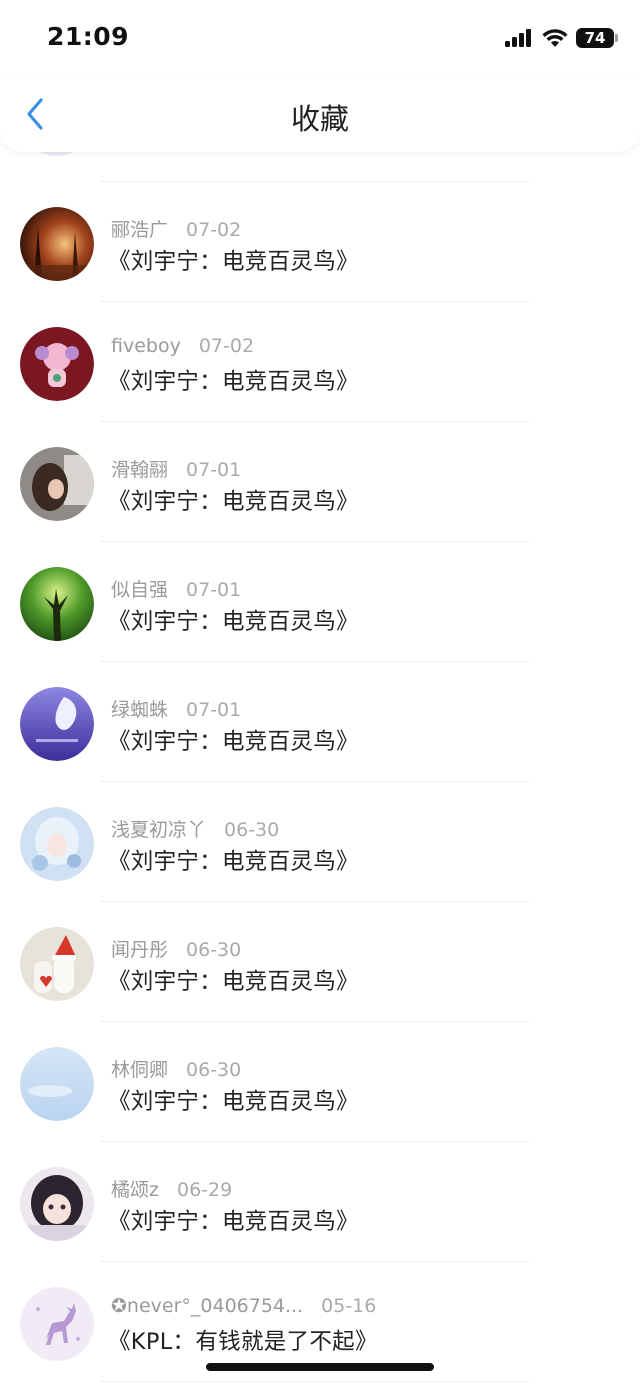 The width and height of the screenshot is (640, 1385). What do you see at coordinates (140, 710) in the screenshot?
I see `username: 绿蜘蛛` at bounding box center [140, 710].